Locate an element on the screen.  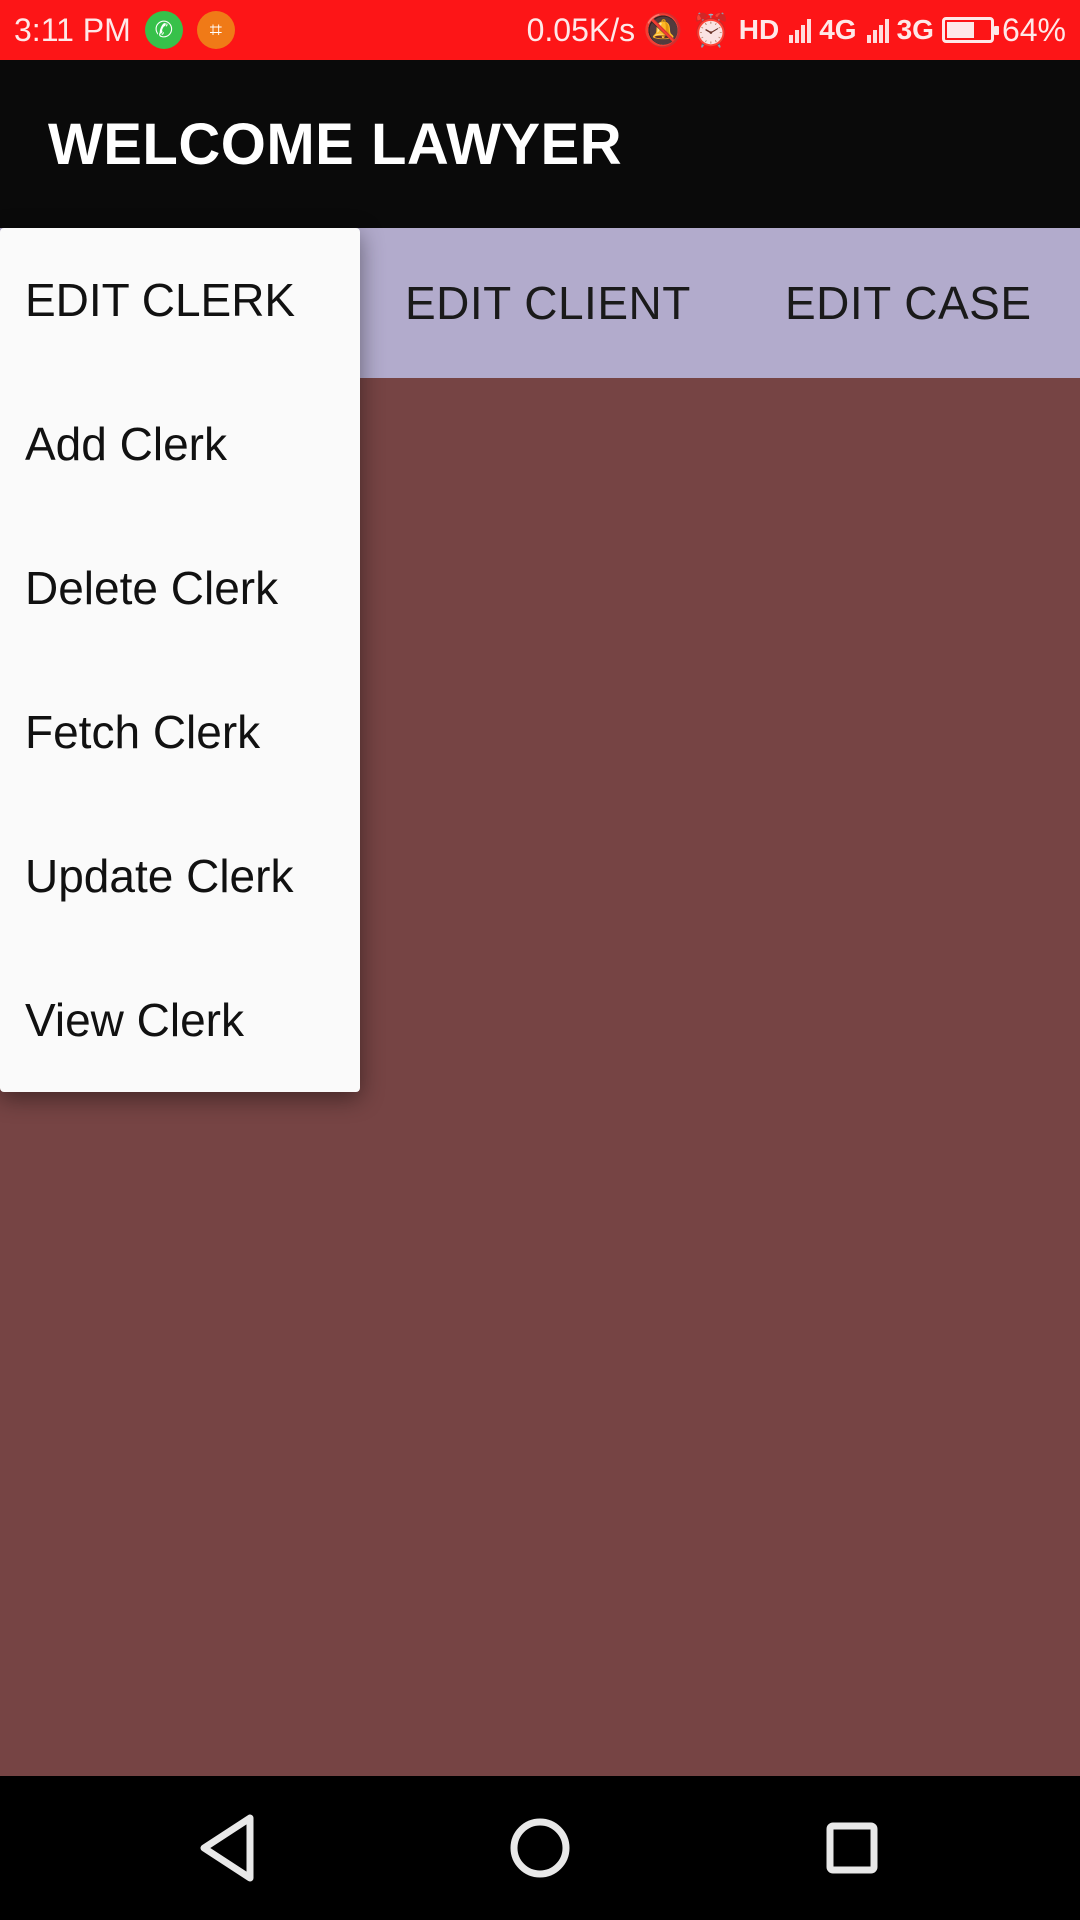
network-type-1: 4G is located at coordinates (838, 29).